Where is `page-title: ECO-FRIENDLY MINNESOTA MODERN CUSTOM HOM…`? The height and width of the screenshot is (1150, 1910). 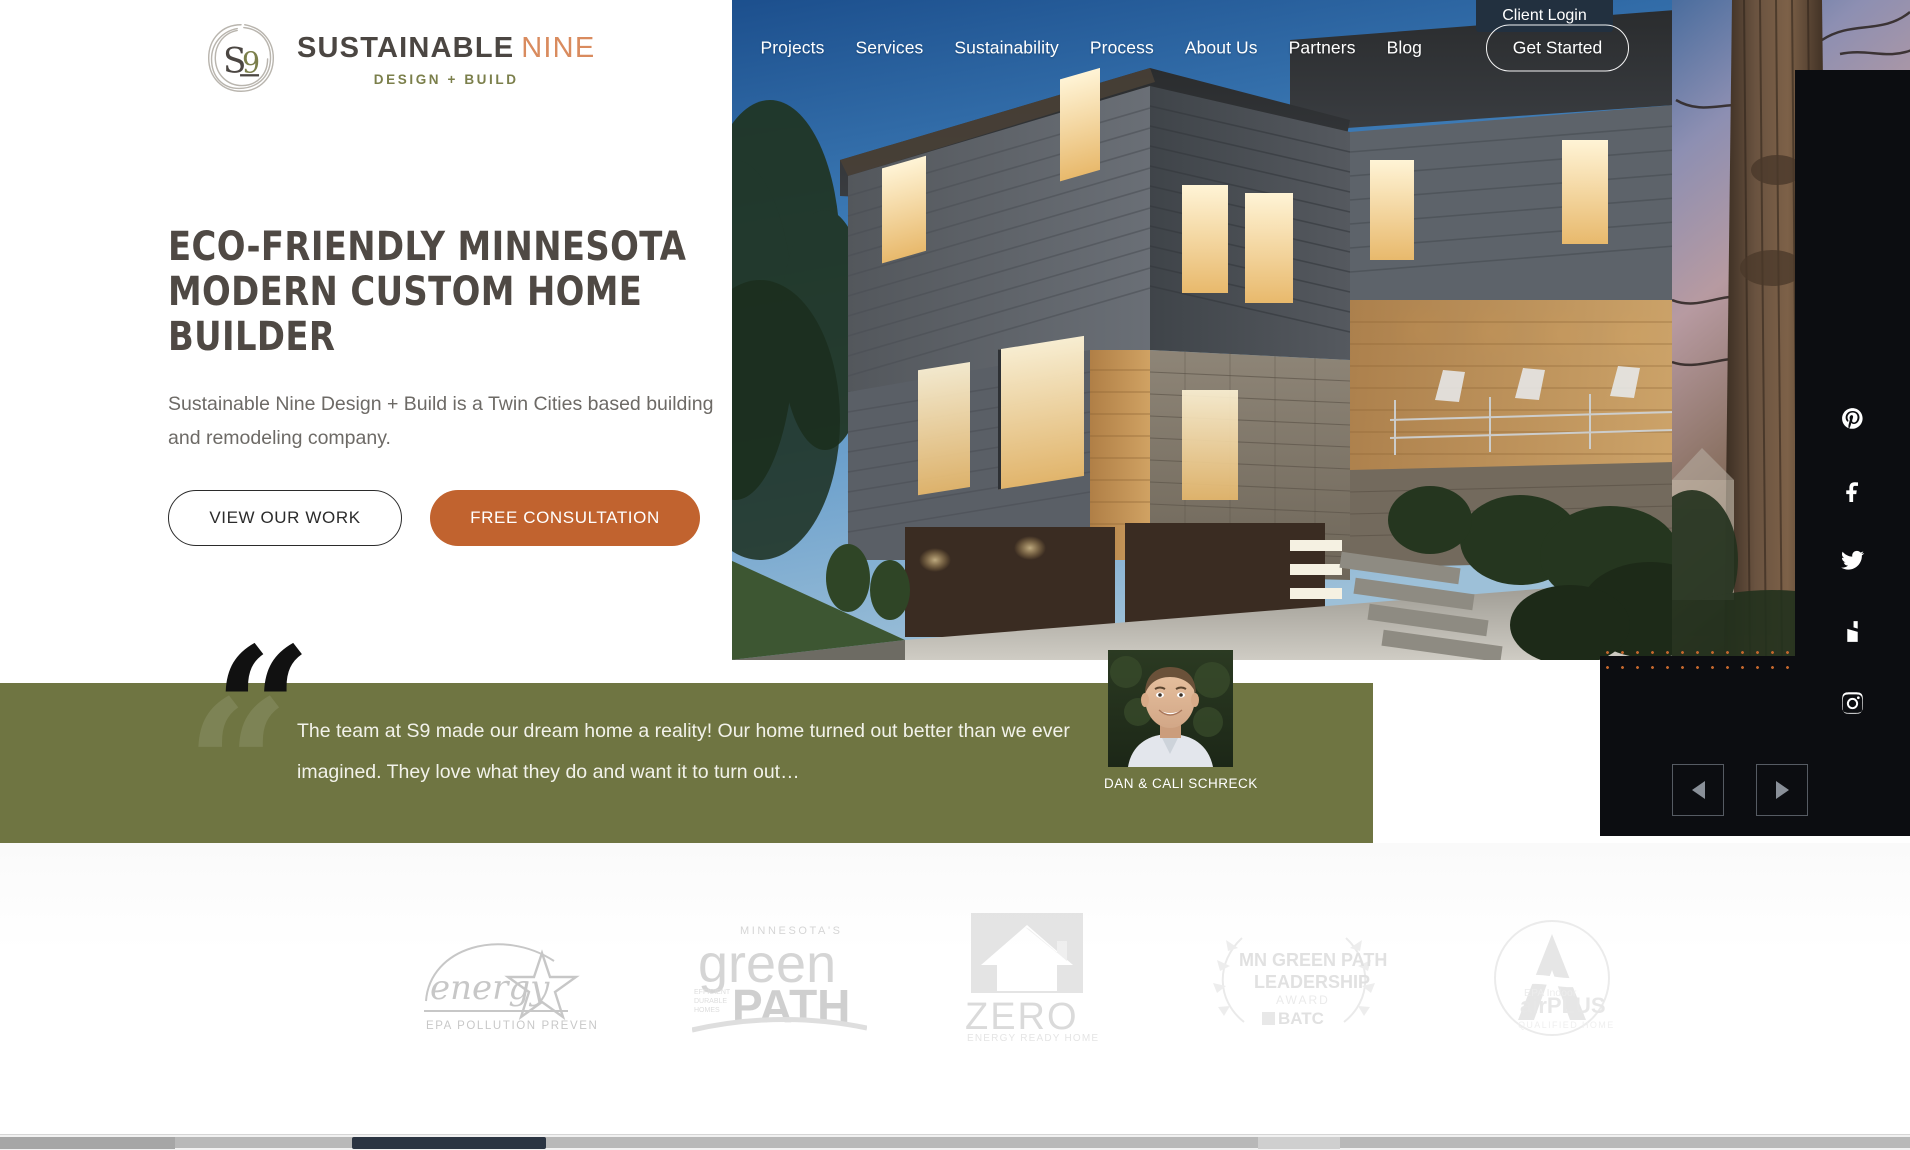 page-title: ECO-FRIENDLY MINNESOTA MODERN CUSTOM HOM… is located at coordinates (427, 292).